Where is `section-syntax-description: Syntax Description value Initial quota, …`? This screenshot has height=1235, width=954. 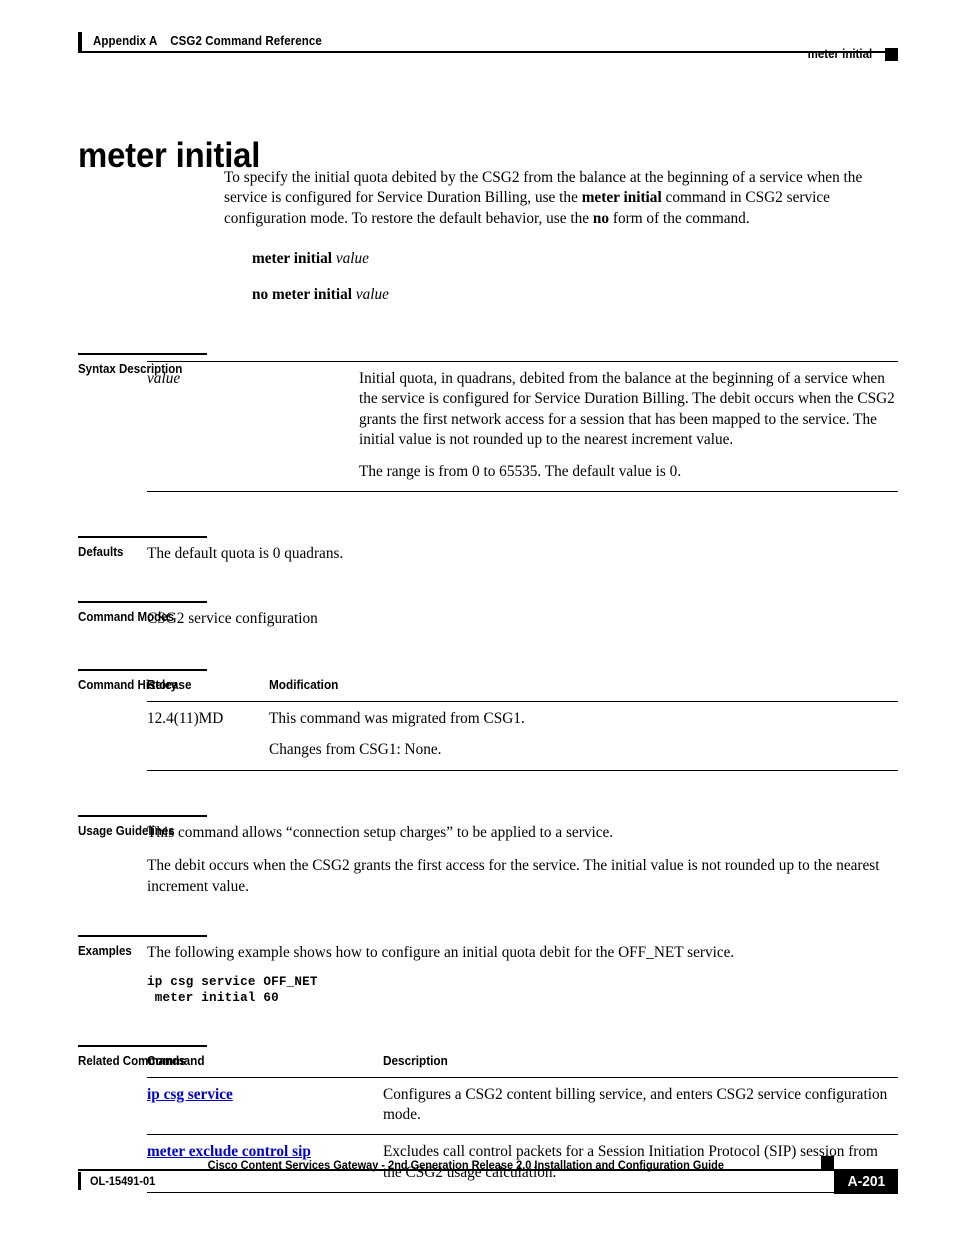
section-syntax-description: Syntax Description value Initial quota, … is located at coordinates (477, 423).